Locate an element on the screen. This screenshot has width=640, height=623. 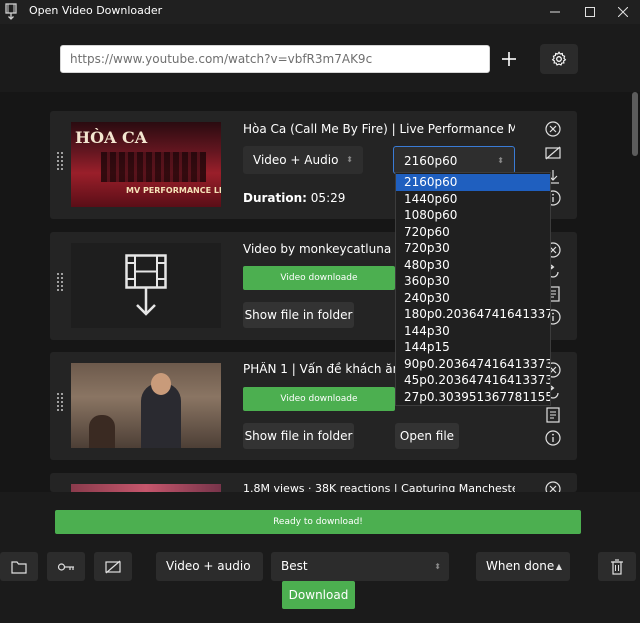
settings-button is located at coordinates (559, 59).